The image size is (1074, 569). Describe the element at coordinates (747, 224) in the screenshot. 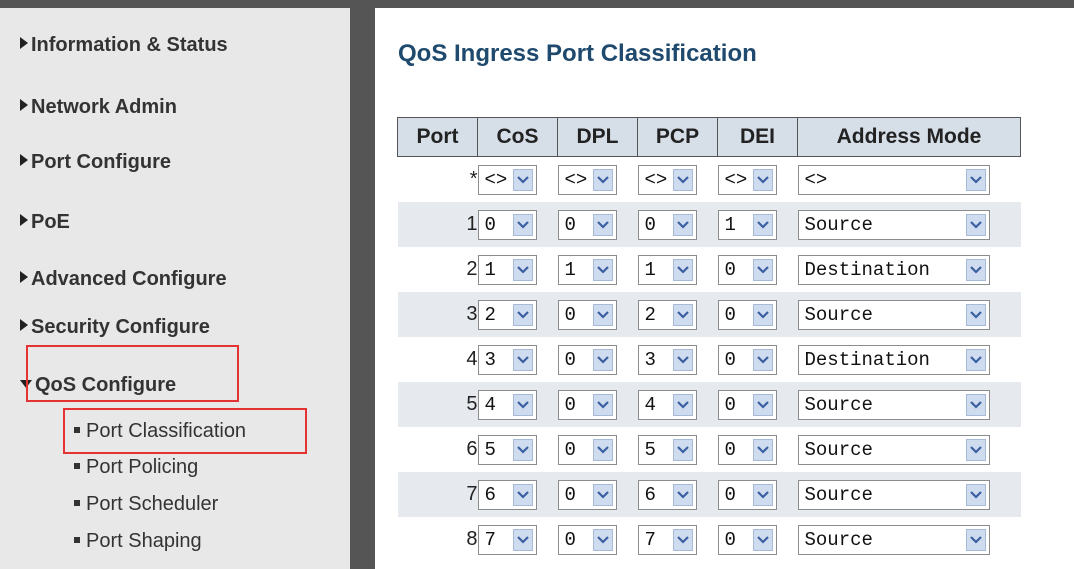

I see `dei-select: 1` at that location.